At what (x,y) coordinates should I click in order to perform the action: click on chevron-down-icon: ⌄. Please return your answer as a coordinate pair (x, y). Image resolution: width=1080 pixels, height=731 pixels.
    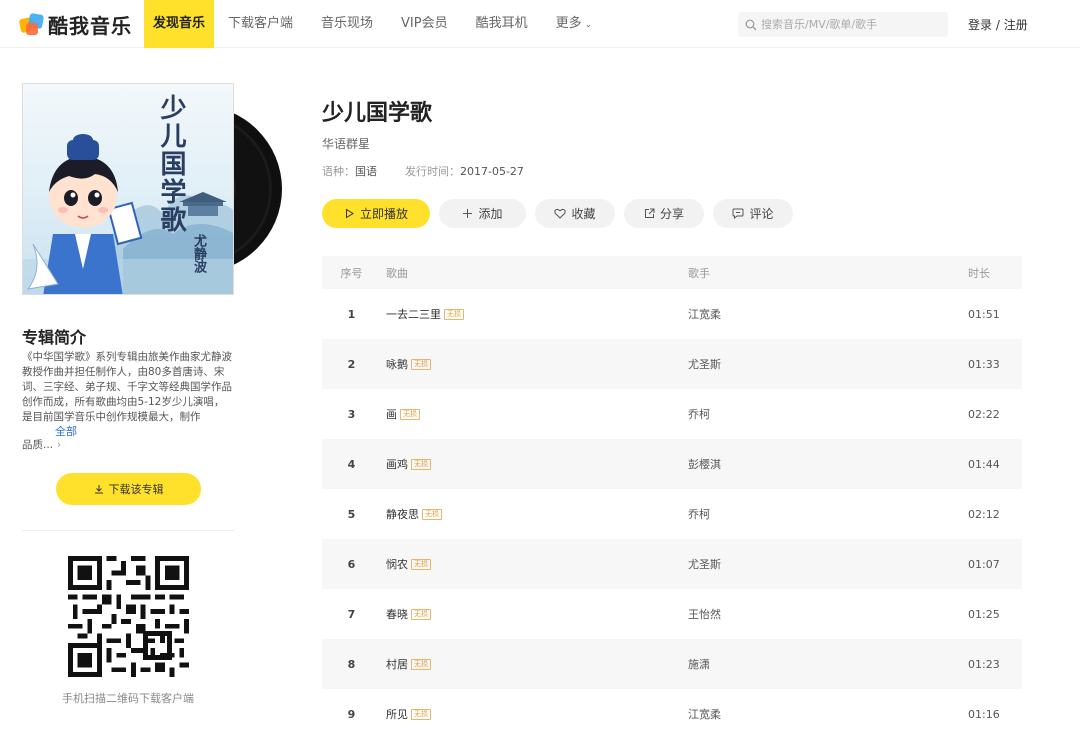
    Looking at the image, I should click on (588, 25).